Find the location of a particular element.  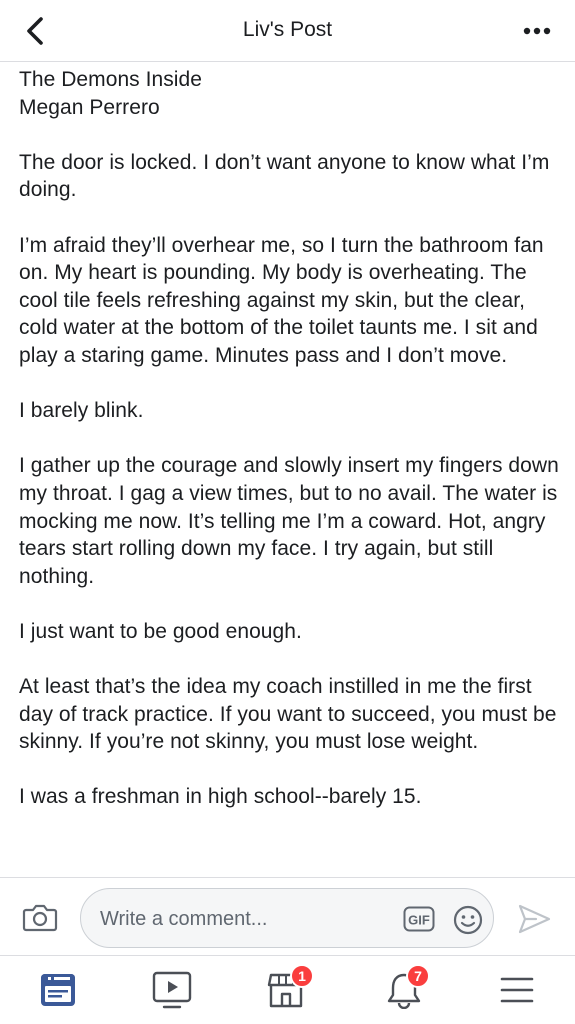

tab-news-feed is located at coordinates (58, 990).